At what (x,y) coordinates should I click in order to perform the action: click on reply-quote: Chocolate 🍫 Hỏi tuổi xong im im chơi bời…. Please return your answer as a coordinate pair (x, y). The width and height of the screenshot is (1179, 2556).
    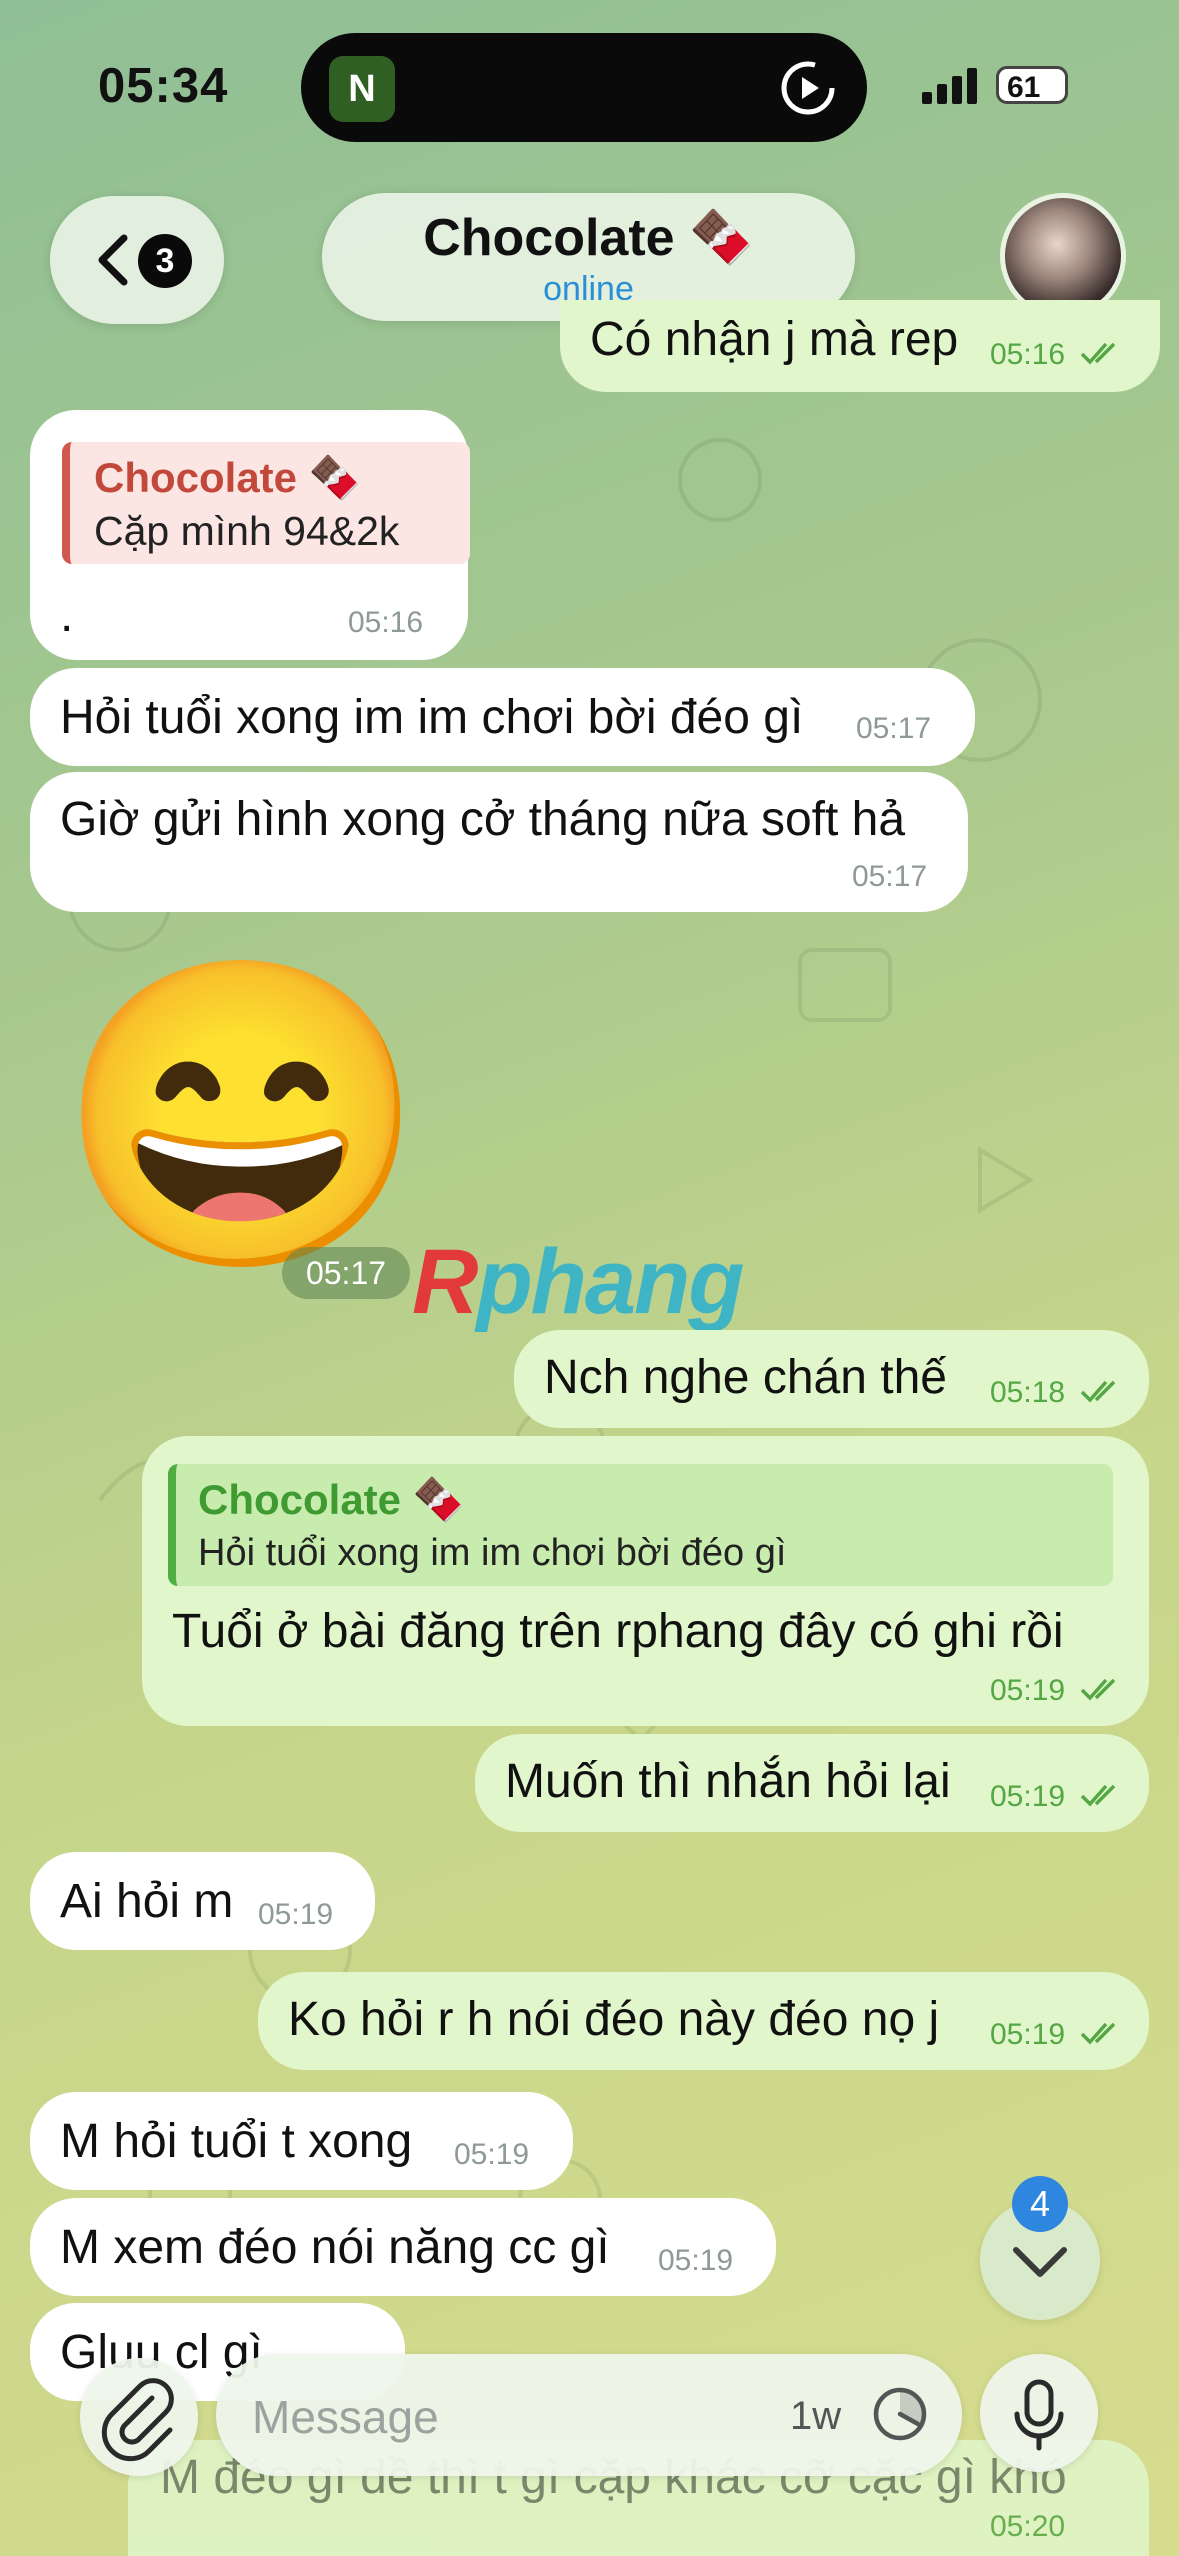
    Looking at the image, I should click on (640, 1525).